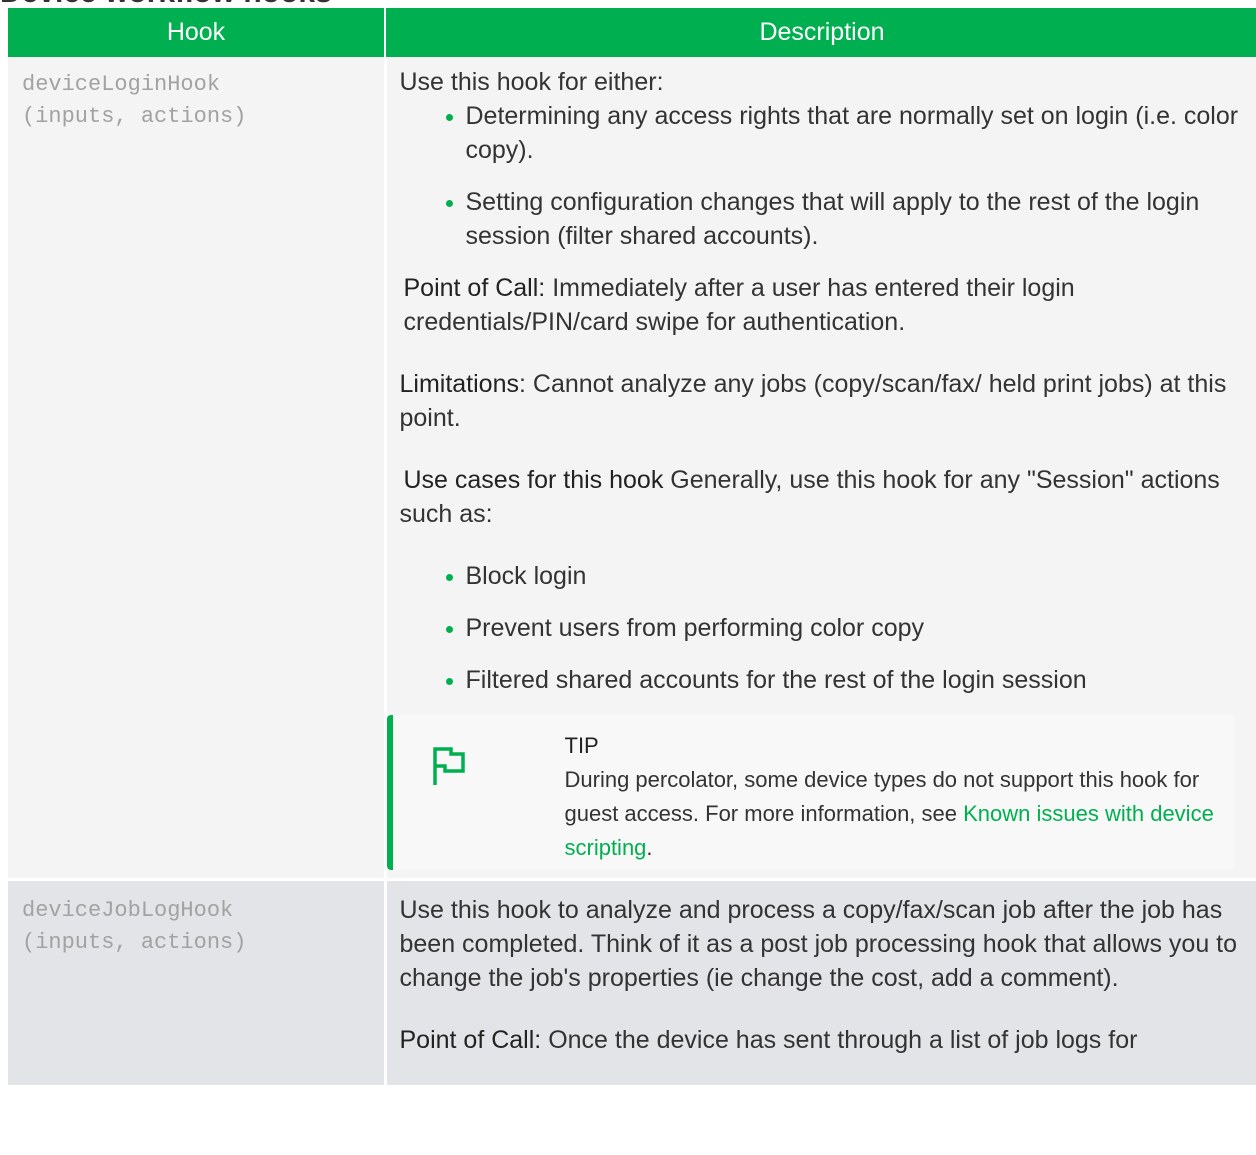 The height and width of the screenshot is (1155, 1256). I want to click on list-item: Prevent users from performing color copy, so click(848, 628).